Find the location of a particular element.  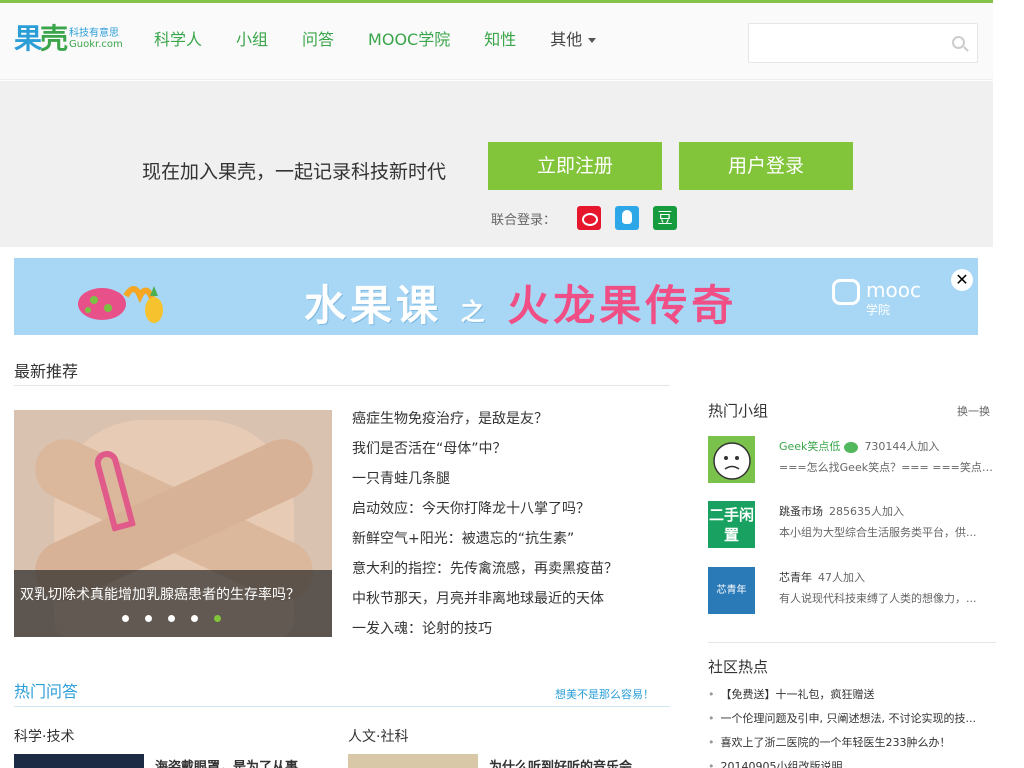

group-name-row: 跳蚤市场 285635人加入 is located at coordinates (841, 511).